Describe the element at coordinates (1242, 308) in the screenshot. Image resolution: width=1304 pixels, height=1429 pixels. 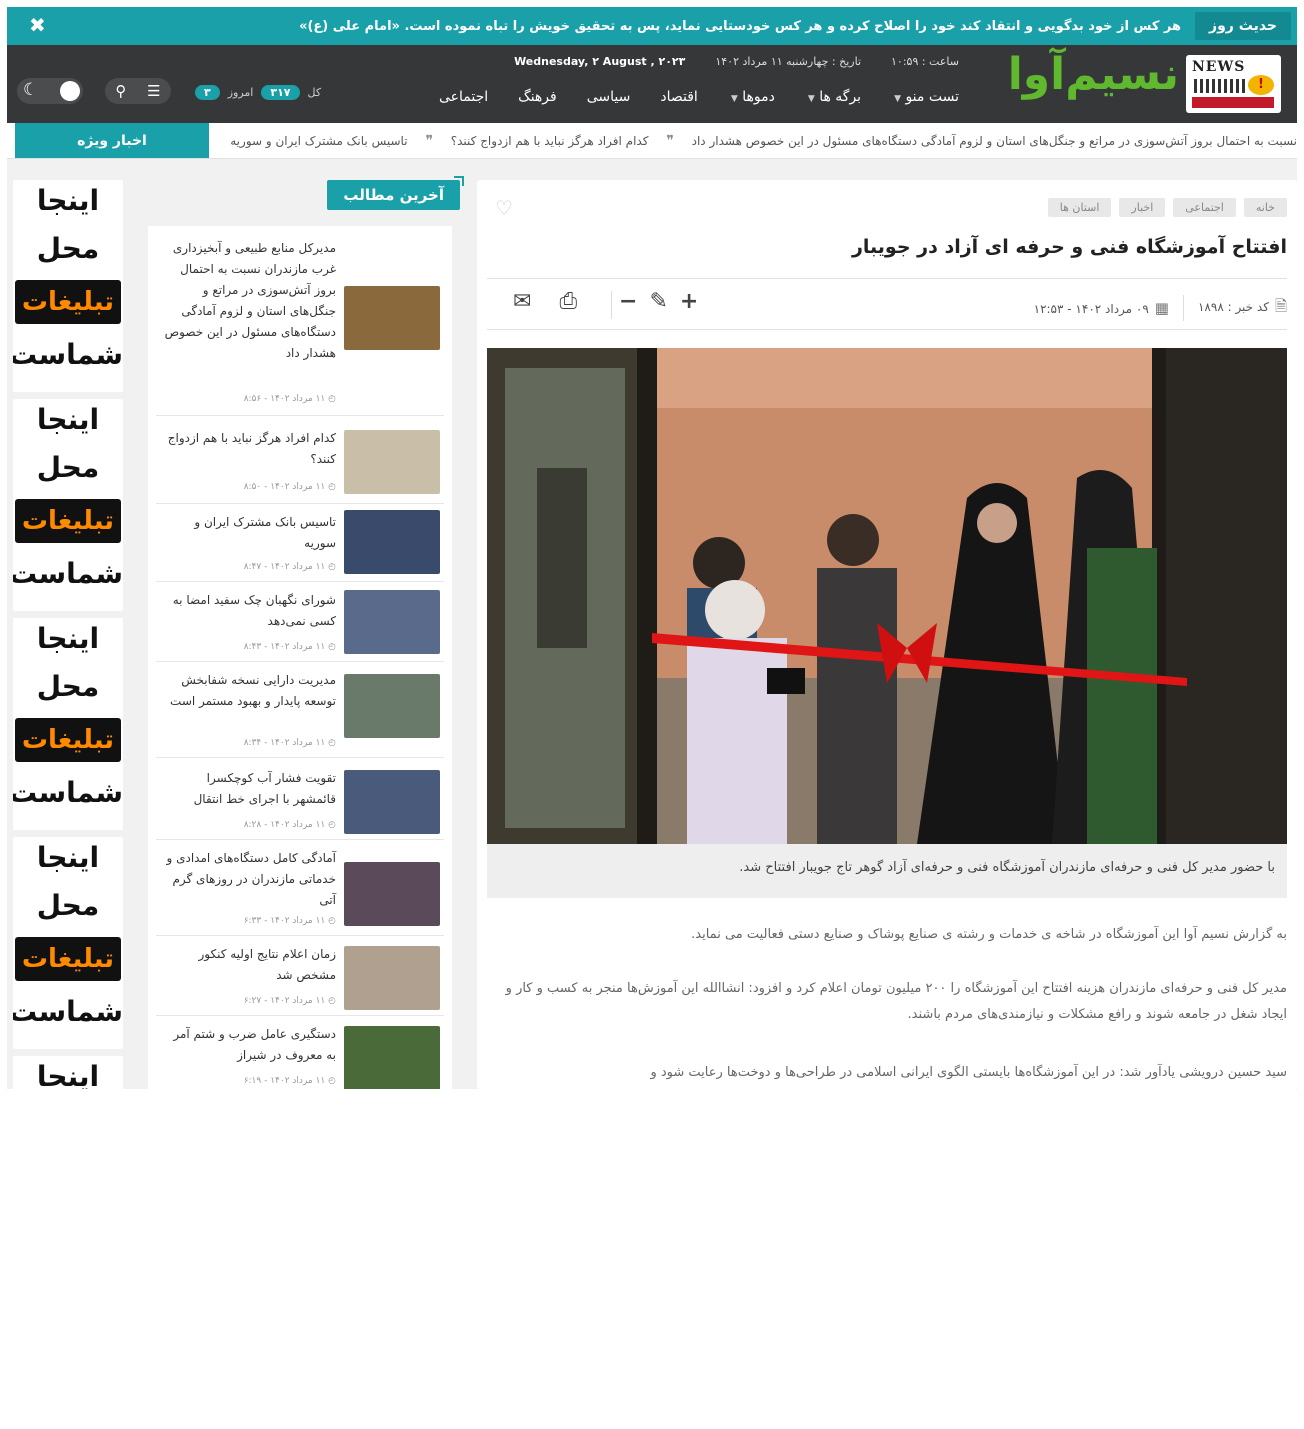
I see `news-code: 🗎 کد خبر : ۱۸۹۸` at that location.